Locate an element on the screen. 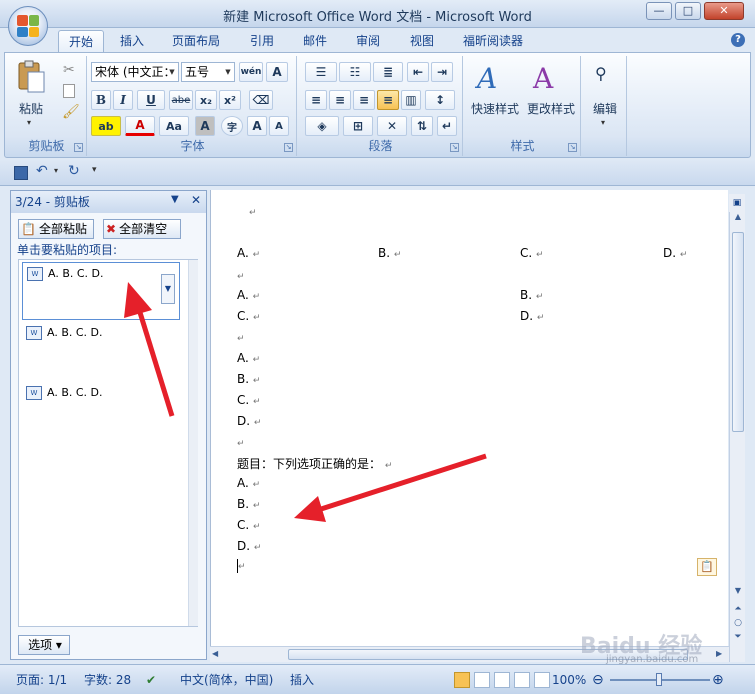 This screenshot has height=694, width=755. office-button is located at coordinates (28, 26).